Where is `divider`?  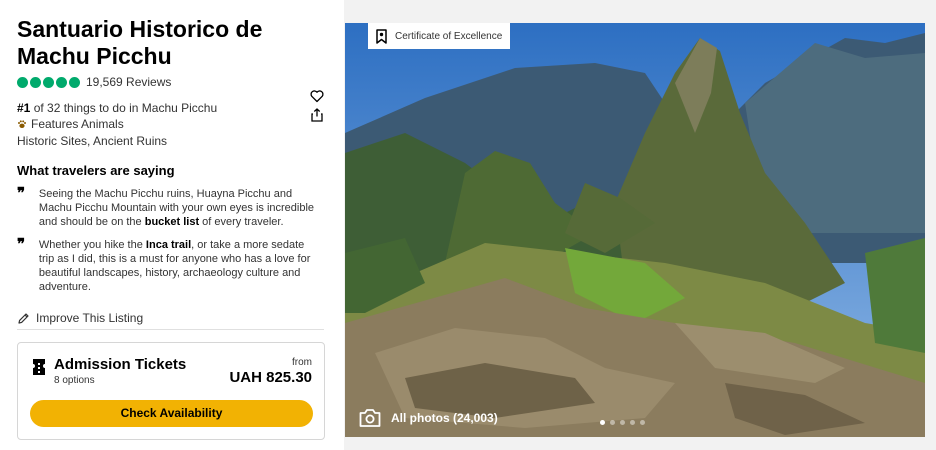
divider is located at coordinates (170, 329).